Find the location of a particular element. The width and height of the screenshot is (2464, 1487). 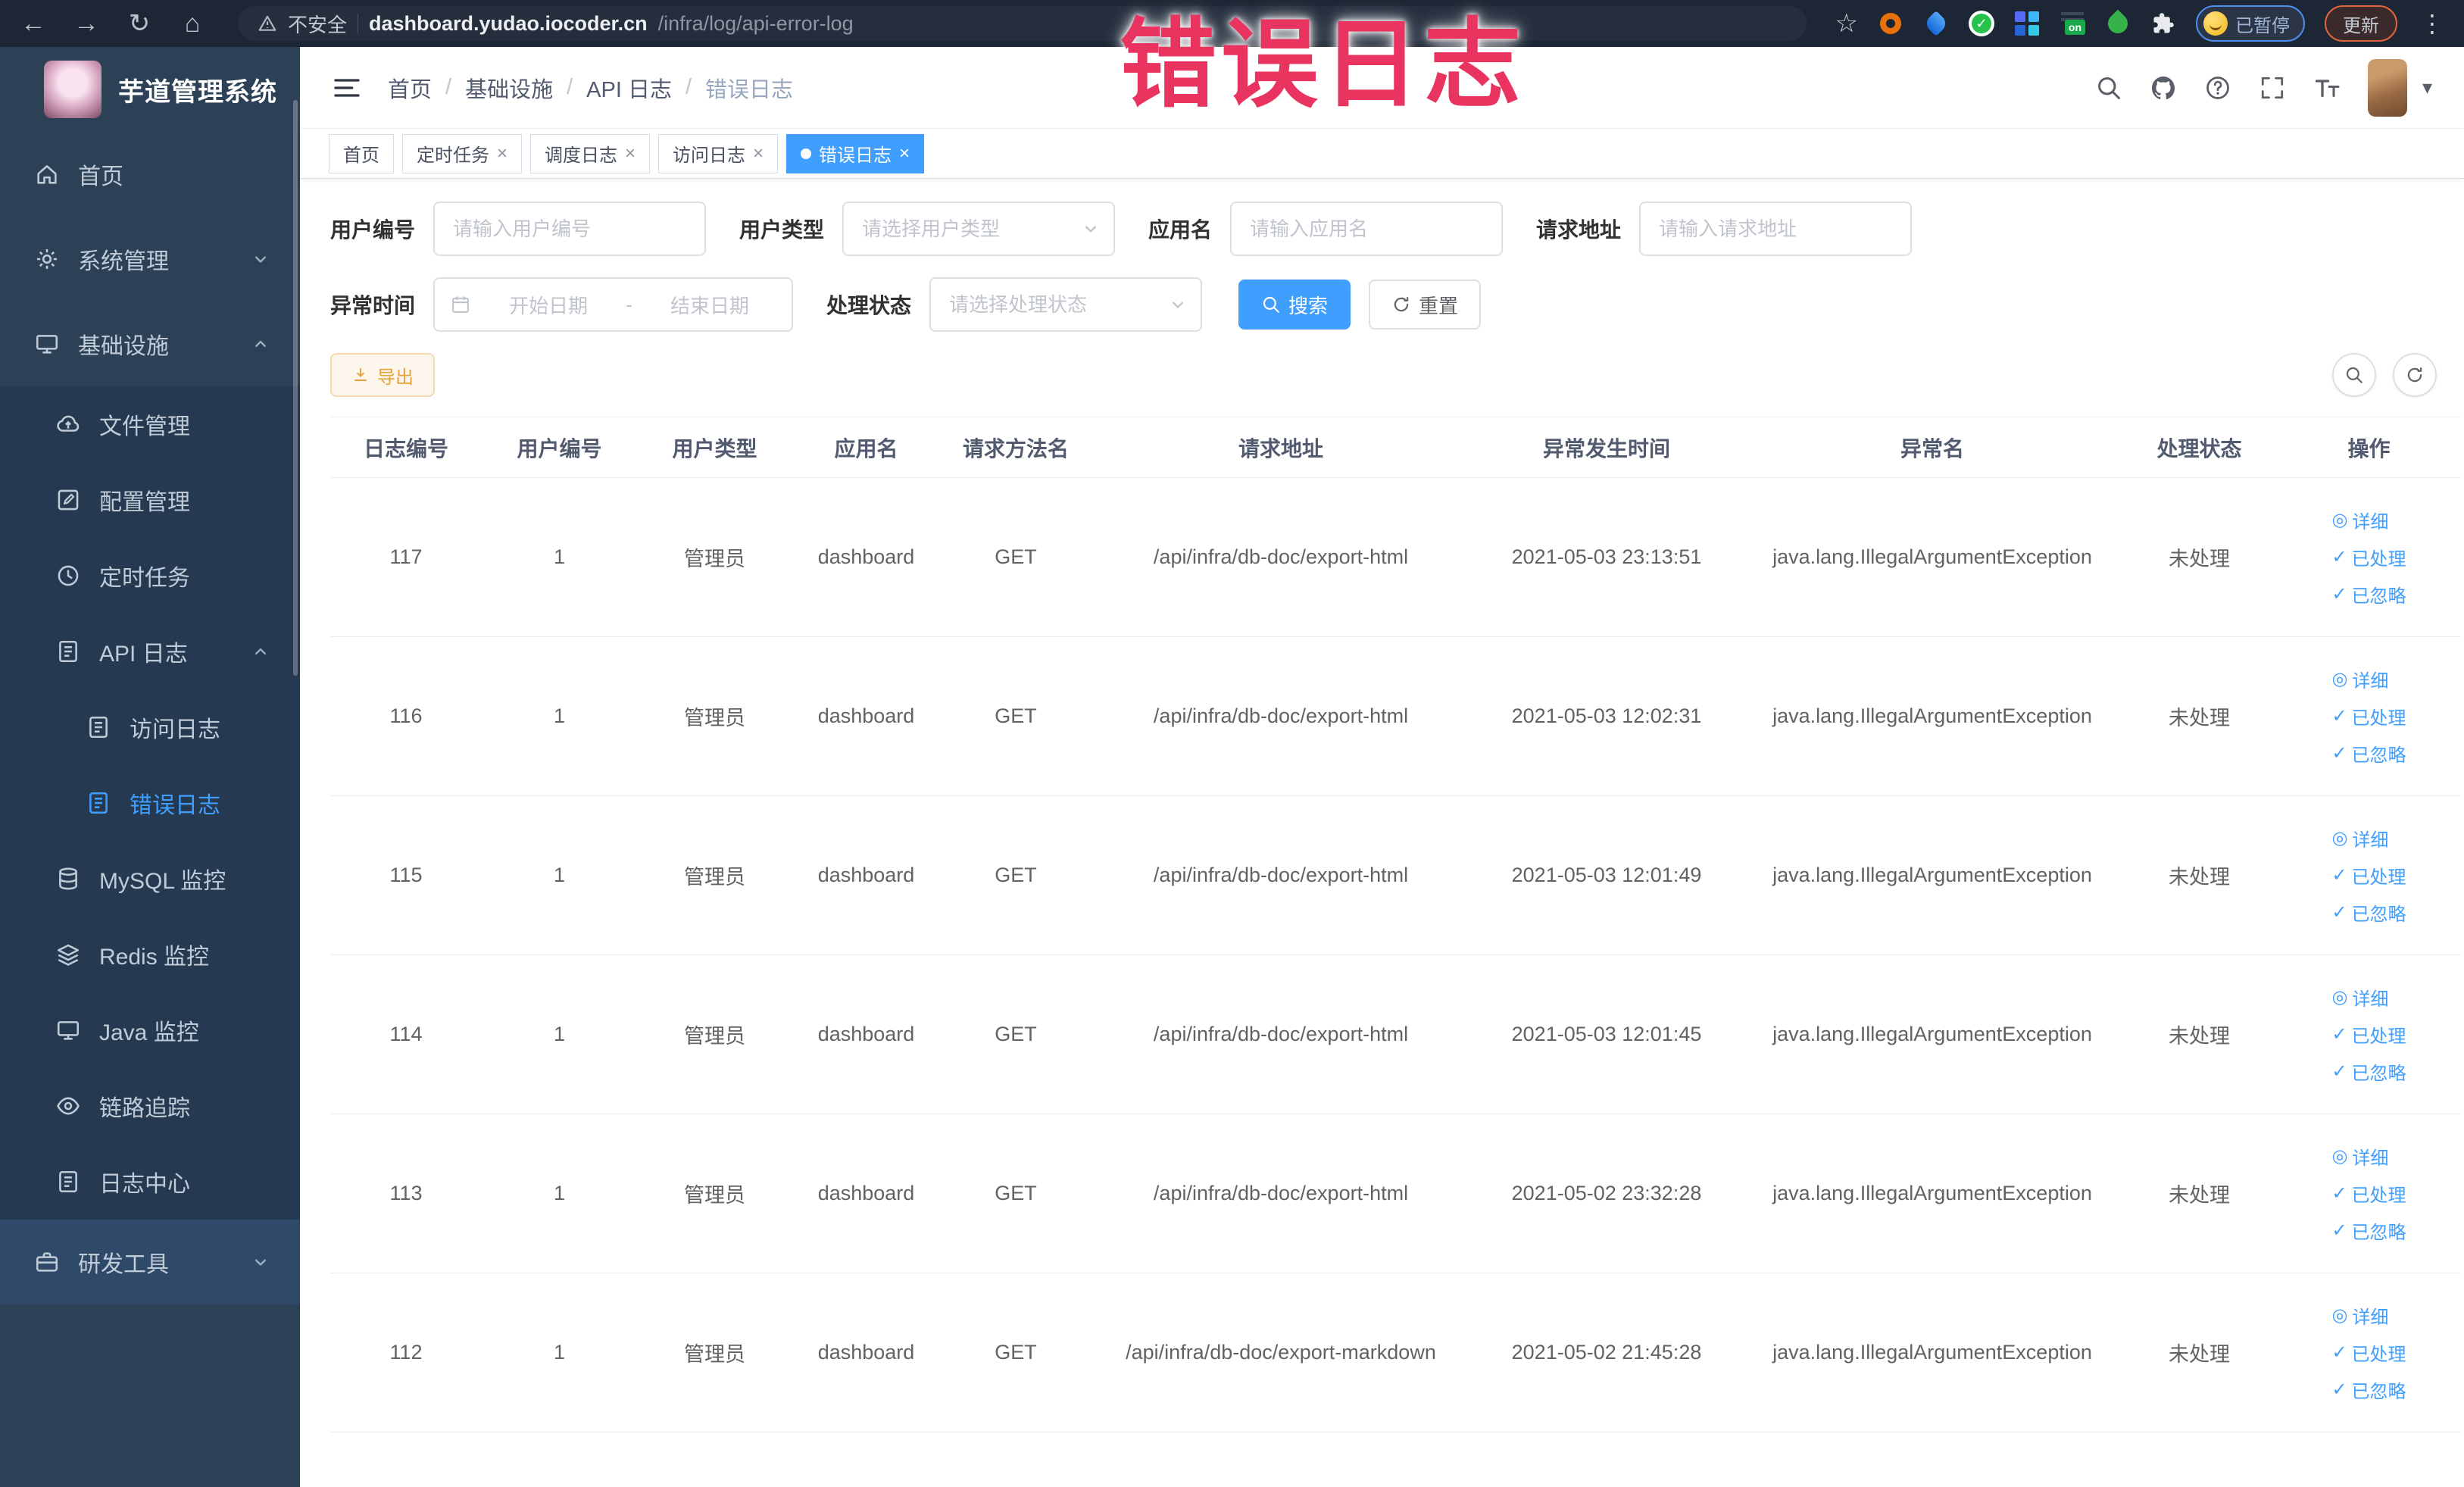

monitor-icon is located at coordinates (47, 344).